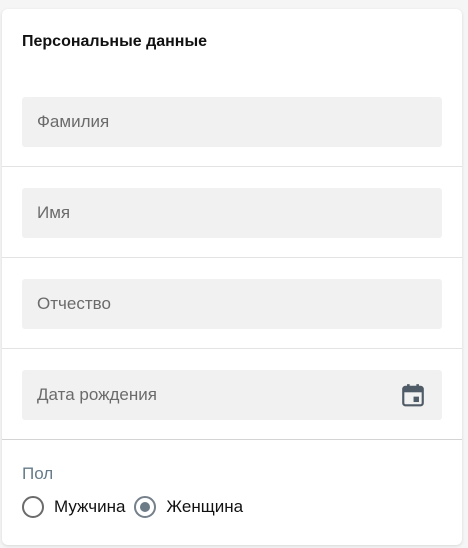 This screenshot has height=548, width=468. I want to click on radio-male, so click(33, 507).